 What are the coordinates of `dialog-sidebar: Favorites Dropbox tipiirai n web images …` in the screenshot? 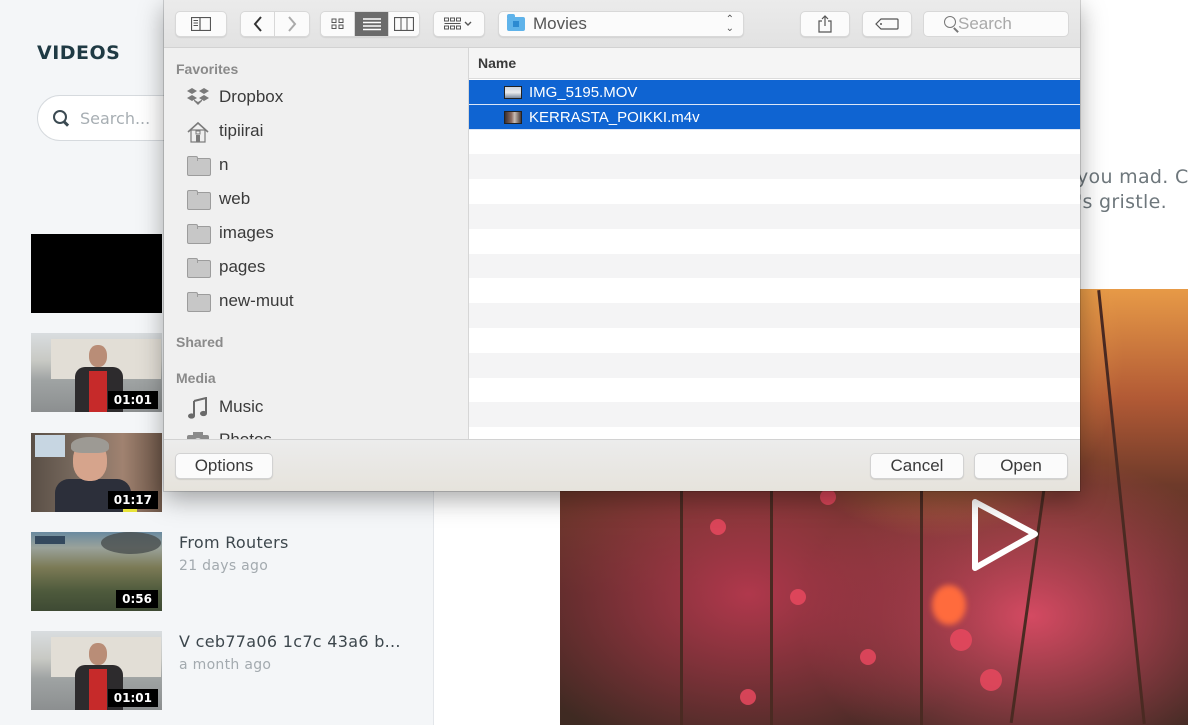 It's located at (316, 243).